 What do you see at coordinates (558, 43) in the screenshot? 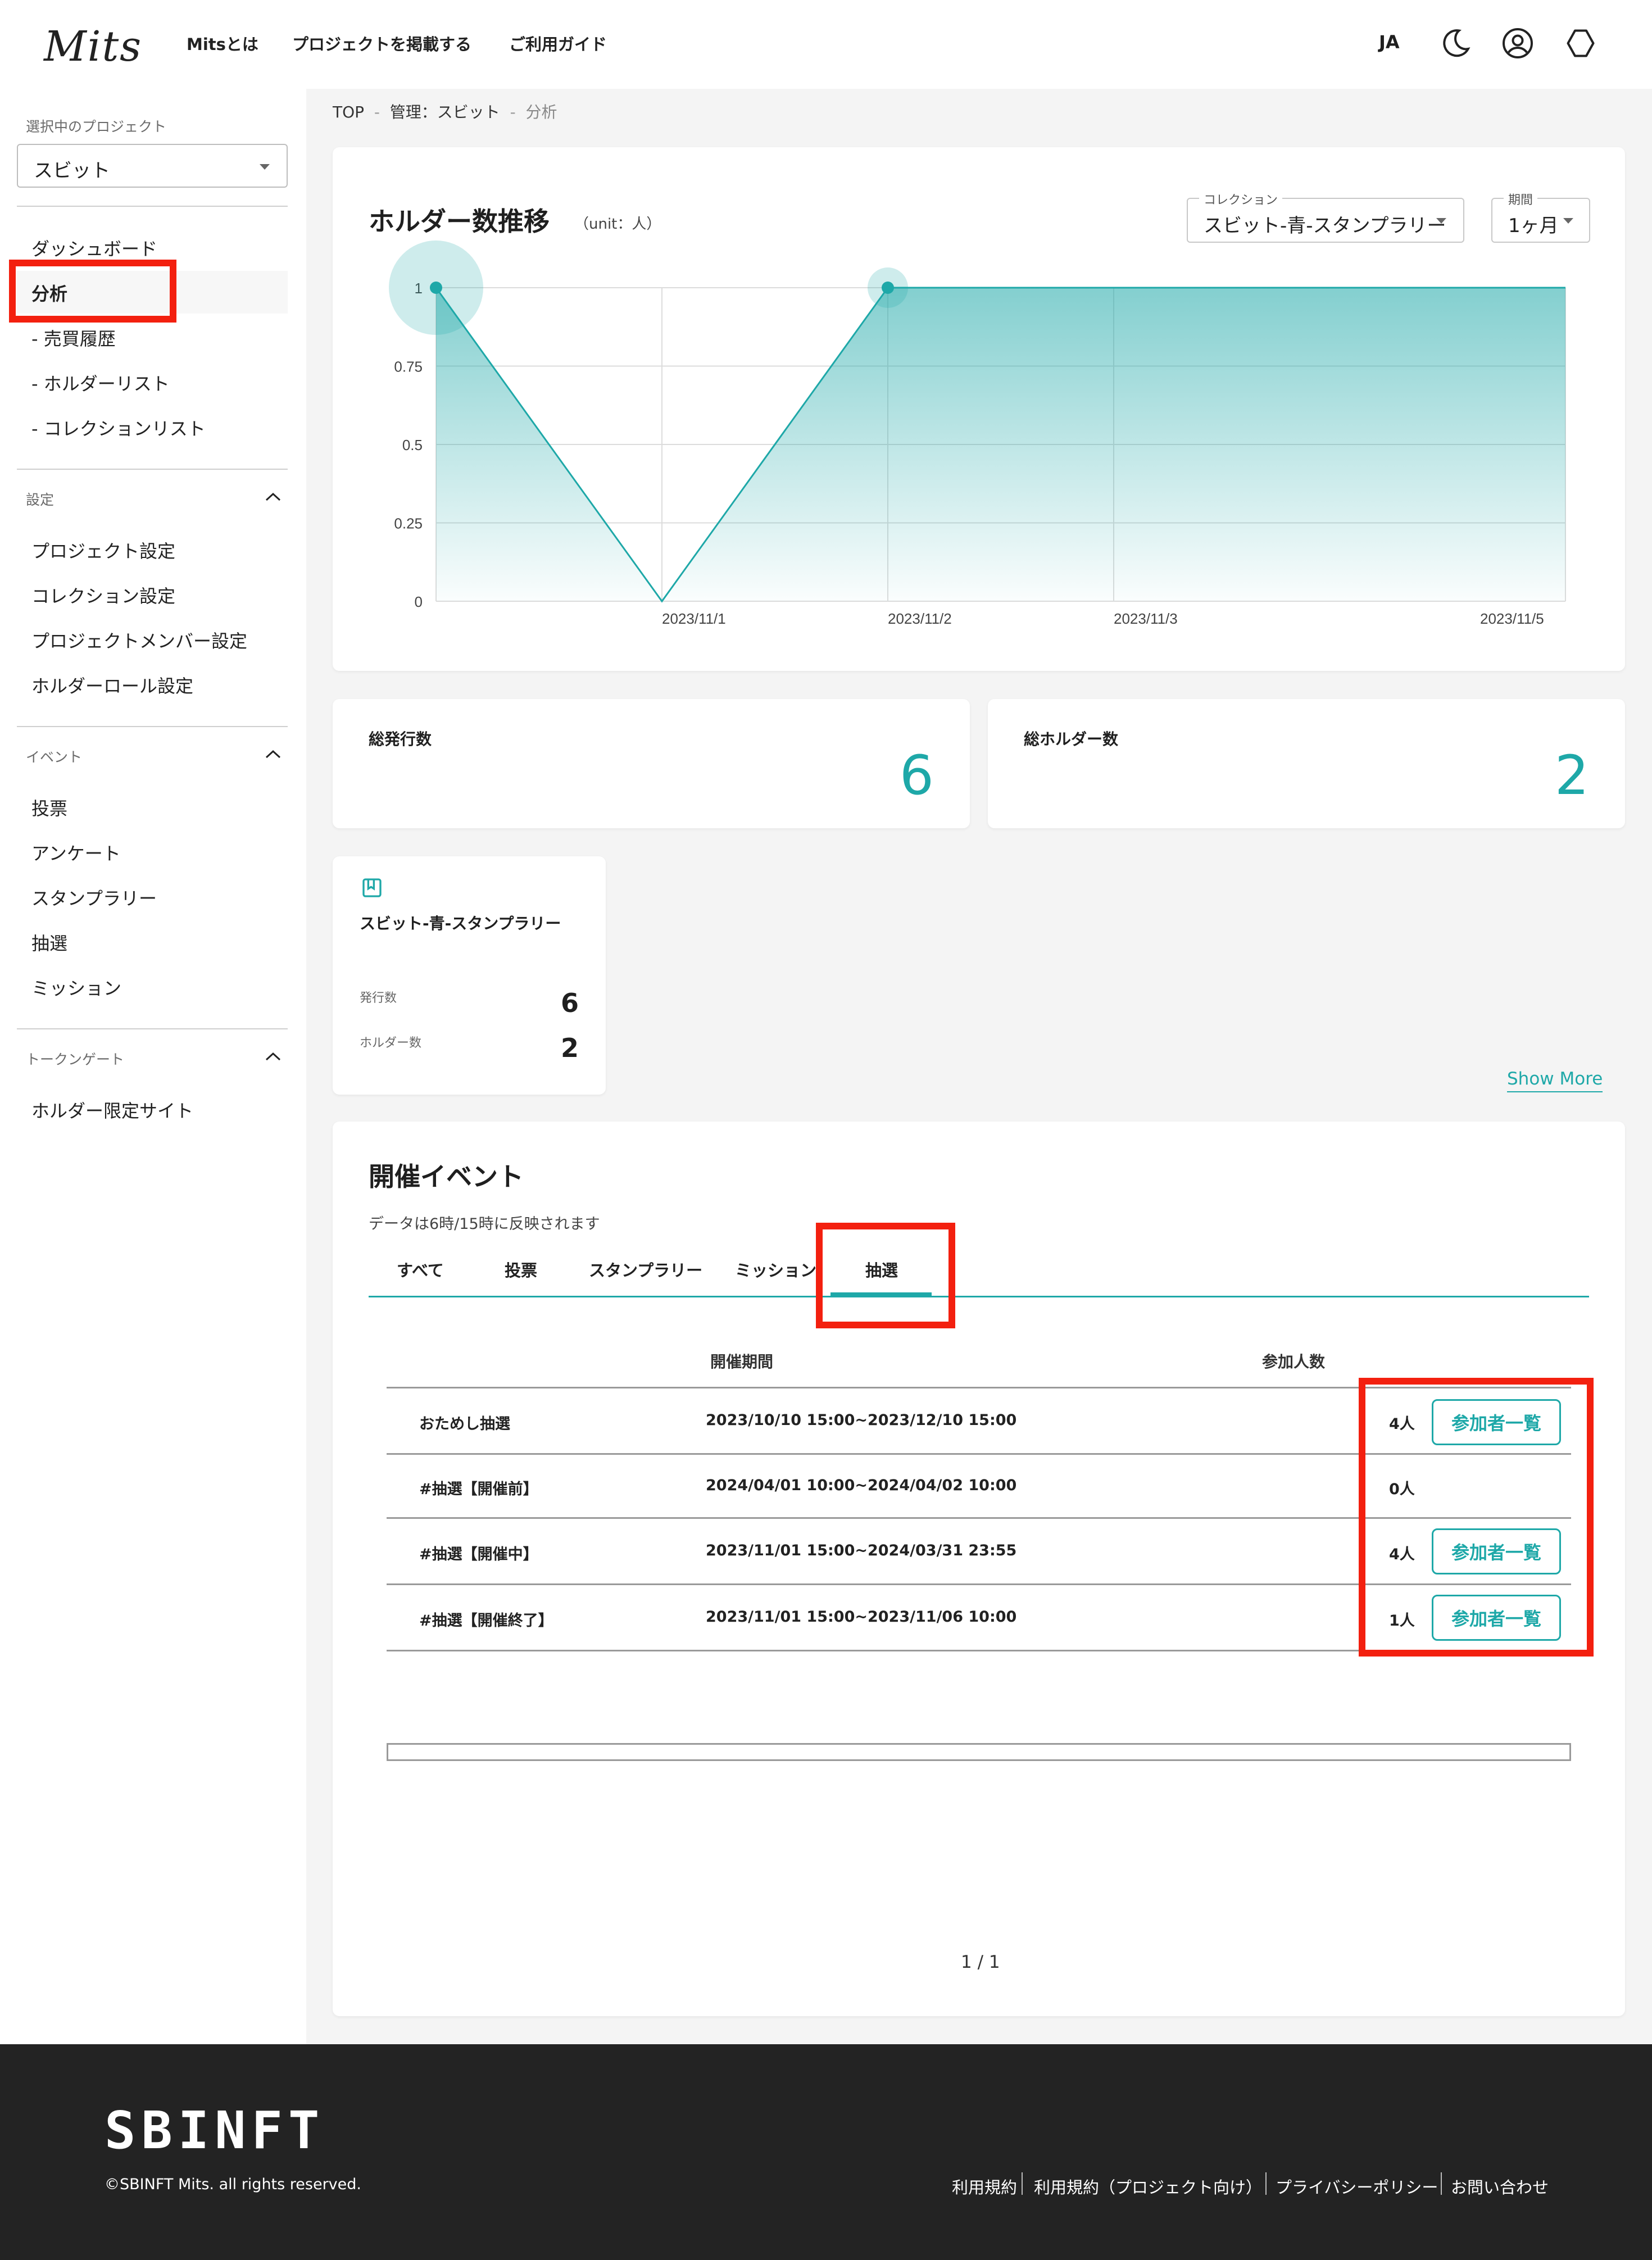
I see `nav-guide: ご利用ガイド` at bounding box center [558, 43].